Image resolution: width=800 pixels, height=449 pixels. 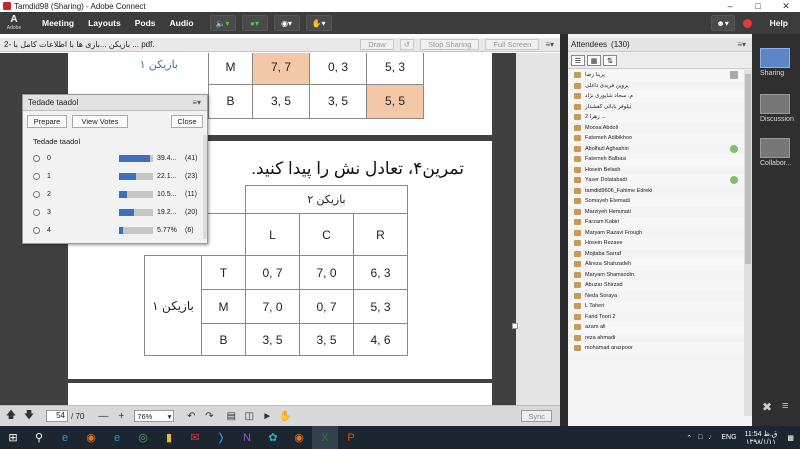 I want to click on next-page-icon: 🡇, so click(x=29, y=416).